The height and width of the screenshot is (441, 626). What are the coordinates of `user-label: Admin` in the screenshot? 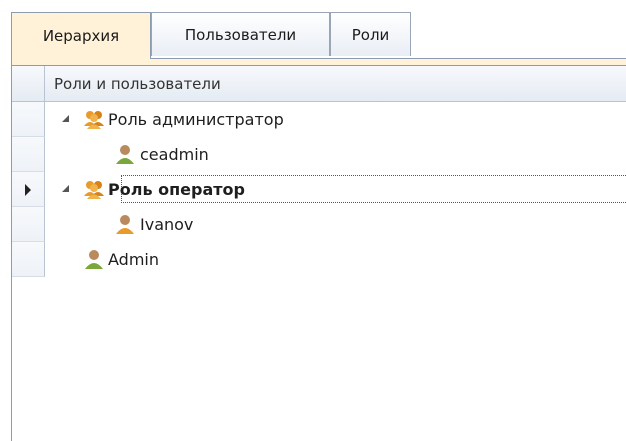 It's located at (133, 259).